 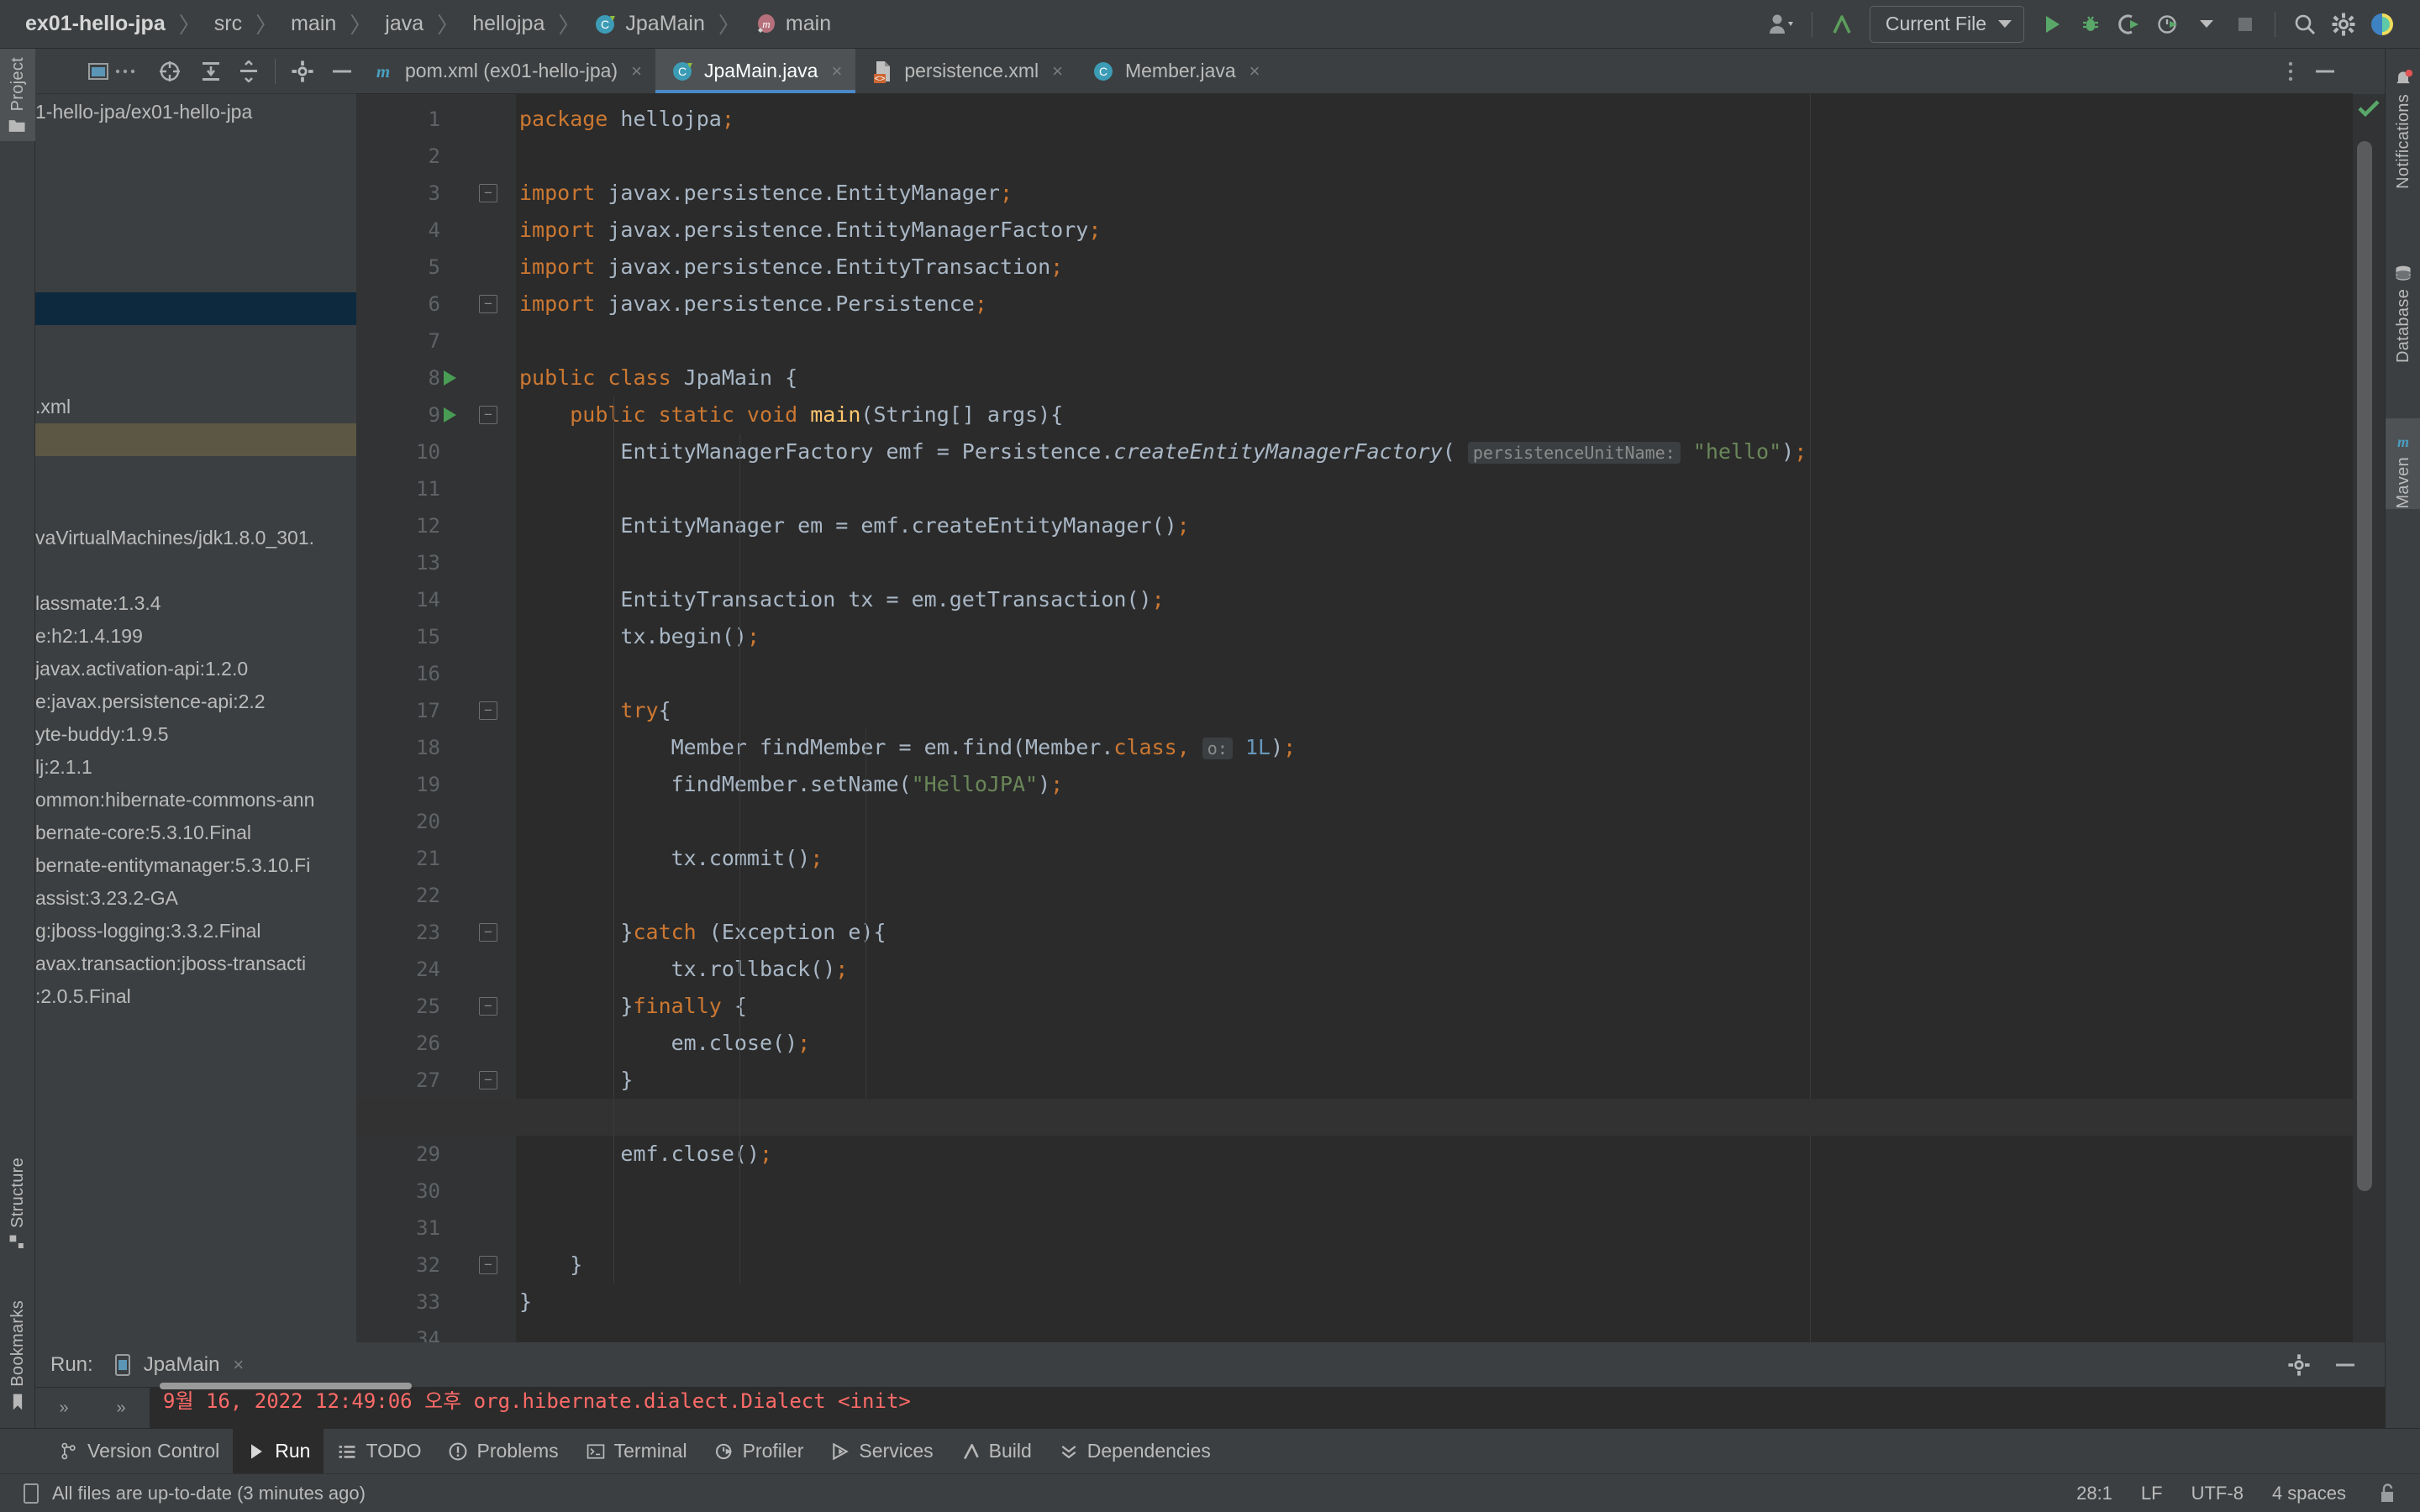 I want to click on bottom-bar-terminal: Terminal, so click(x=636, y=1451).